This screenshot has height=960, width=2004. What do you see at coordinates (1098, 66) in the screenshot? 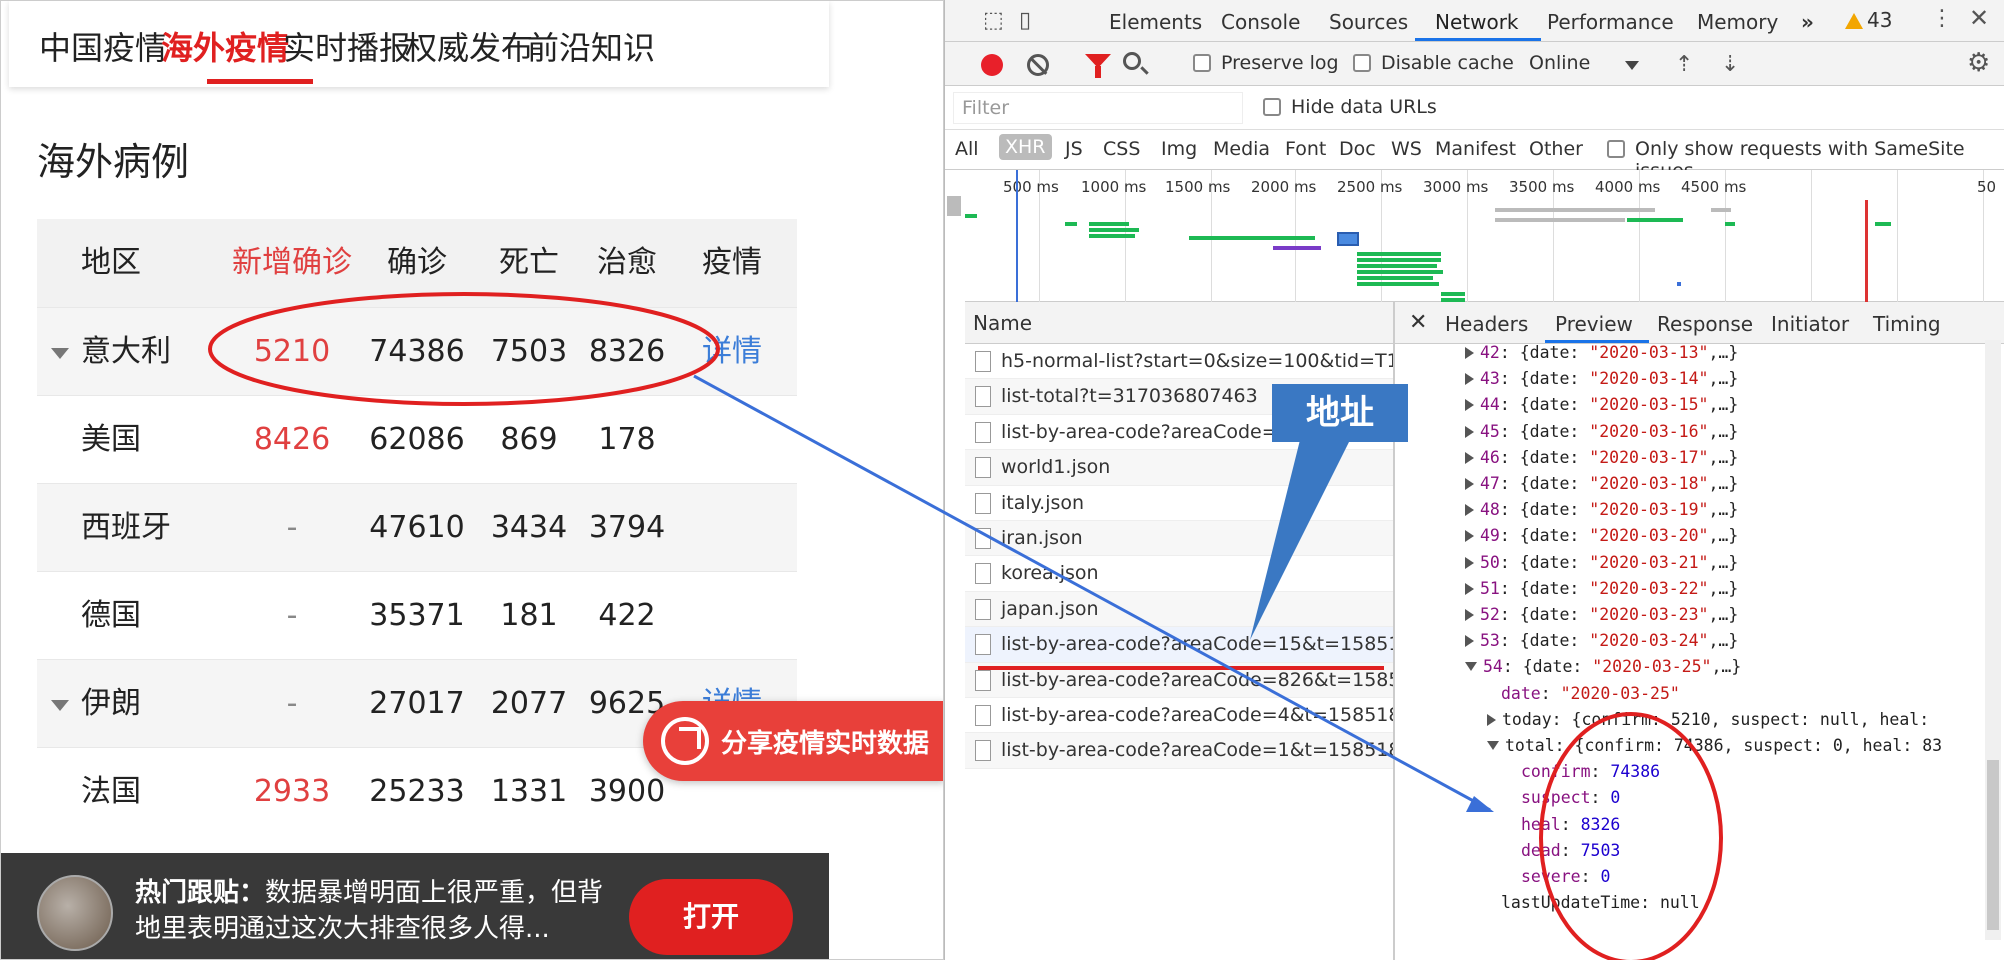
I see `filter-icon` at bounding box center [1098, 66].